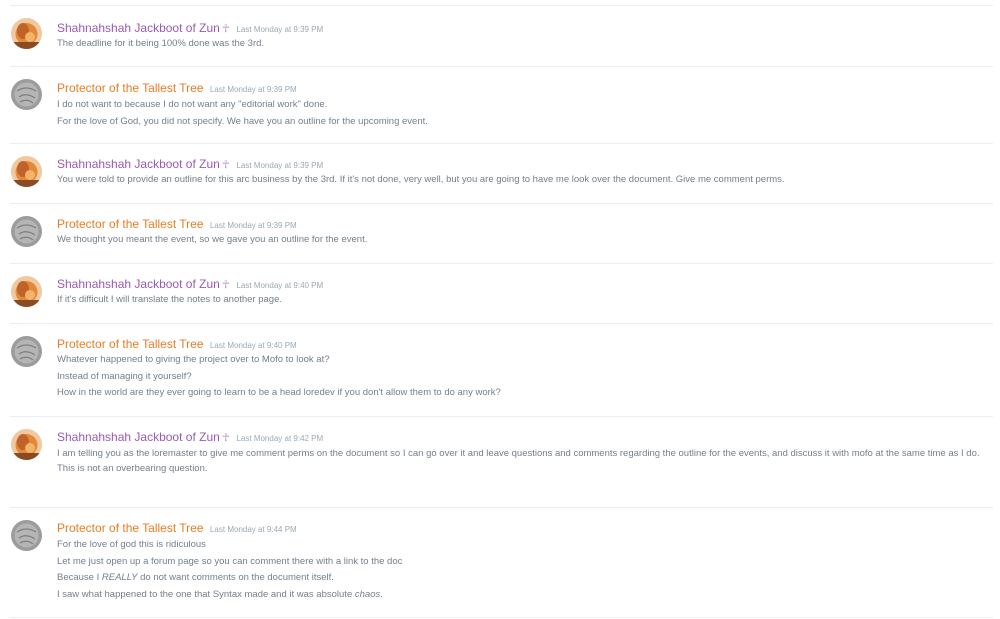 This screenshot has height=619, width=1000. What do you see at coordinates (132, 468) in the screenshot?
I see `message-text: This is not an overbearing question.` at bounding box center [132, 468].